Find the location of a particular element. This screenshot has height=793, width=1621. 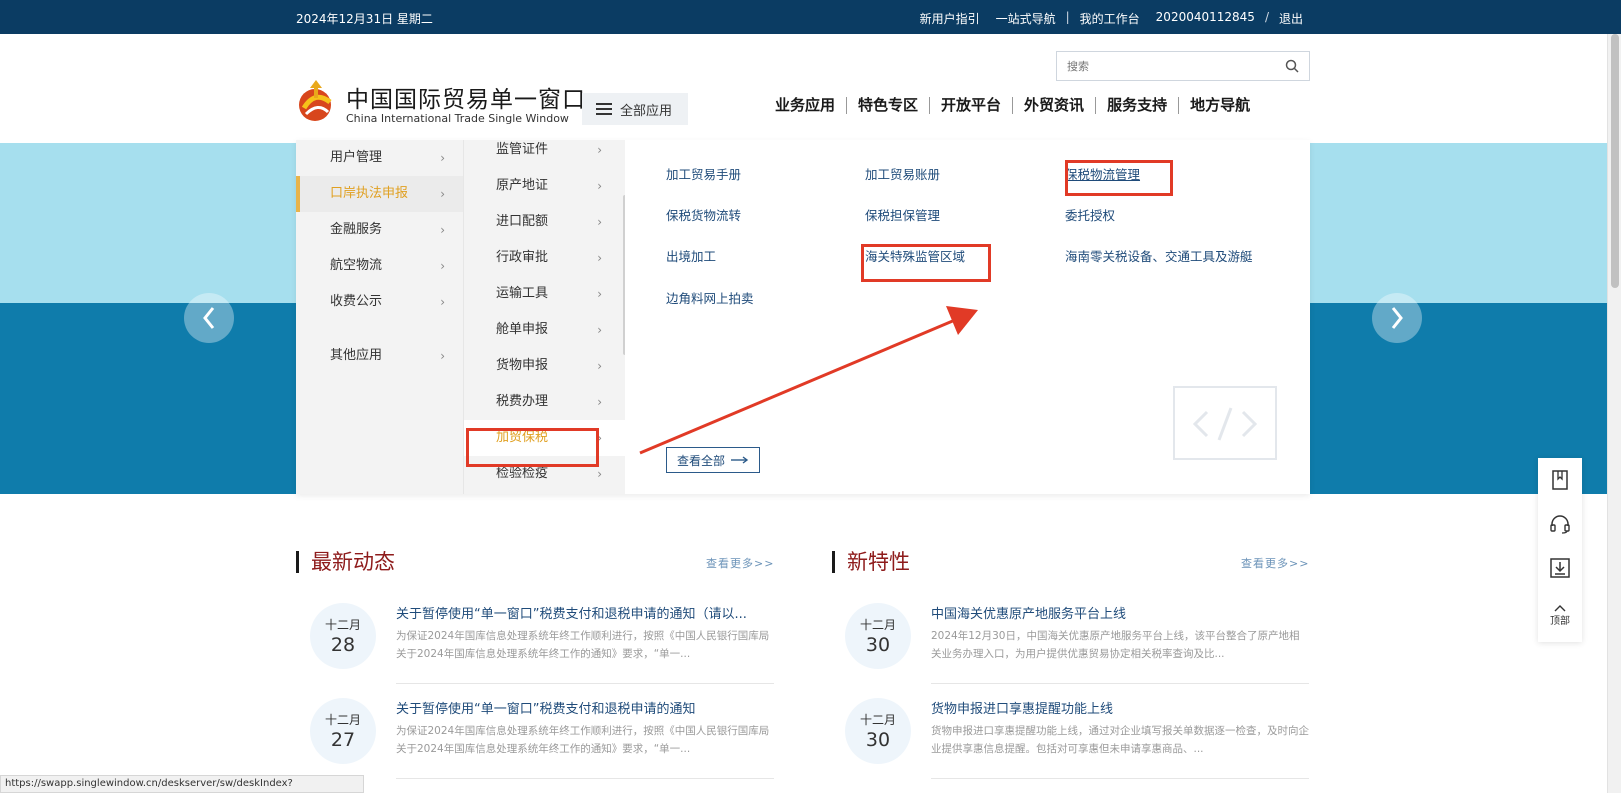

back-to-top-label: 顶部 is located at coordinates (1560, 621).